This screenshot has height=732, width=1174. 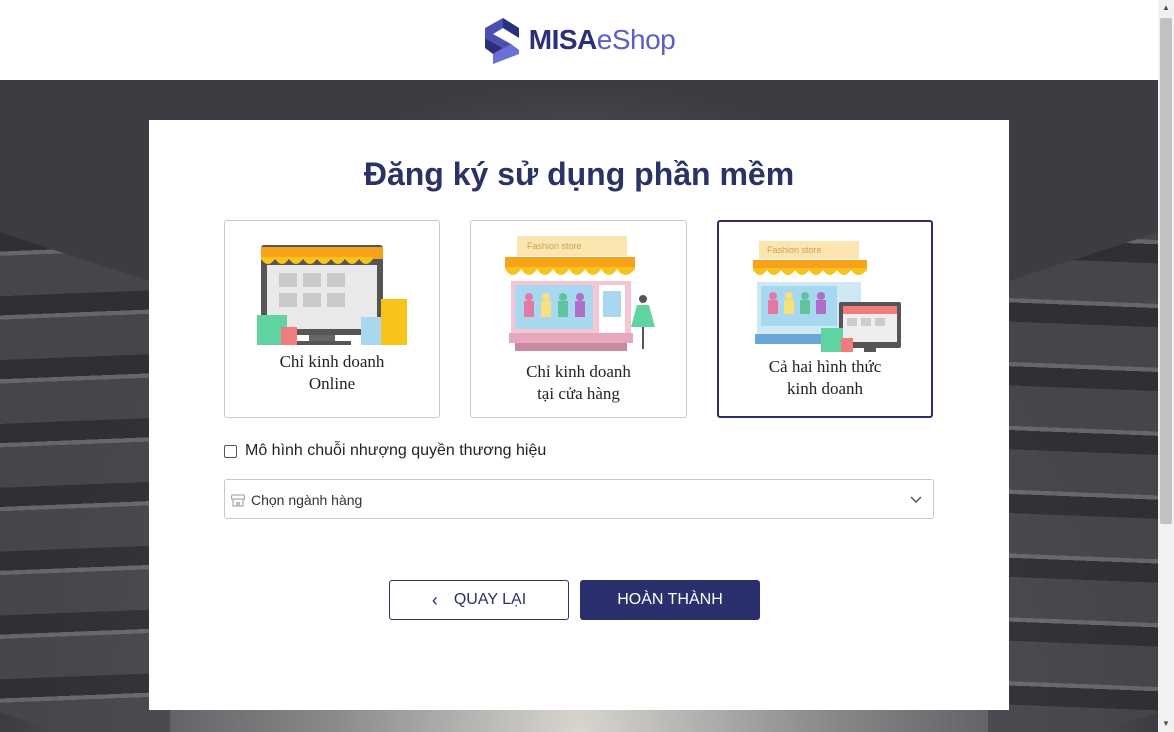 What do you see at coordinates (490, 599) in the screenshot?
I see `back-button-label: QUAY LẠI` at bounding box center [490, 599].